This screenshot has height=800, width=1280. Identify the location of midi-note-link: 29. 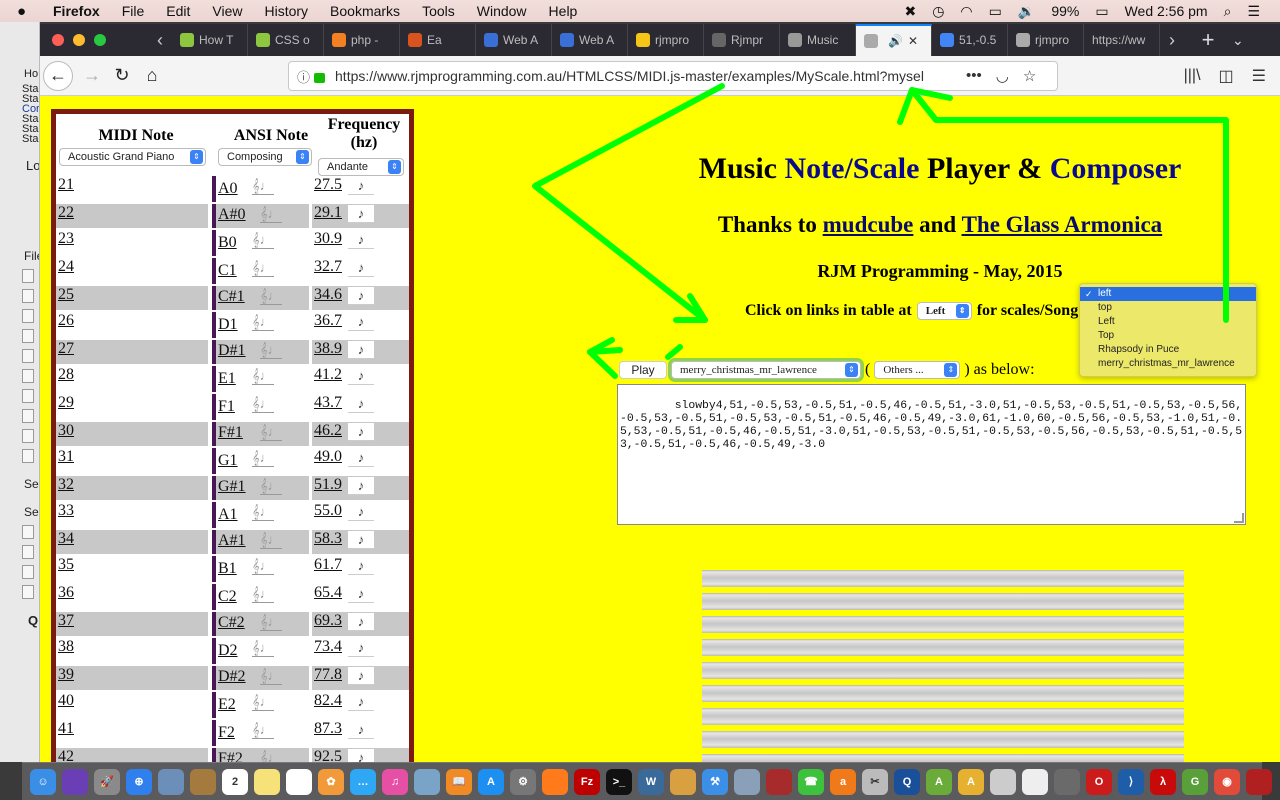
(66, 402).